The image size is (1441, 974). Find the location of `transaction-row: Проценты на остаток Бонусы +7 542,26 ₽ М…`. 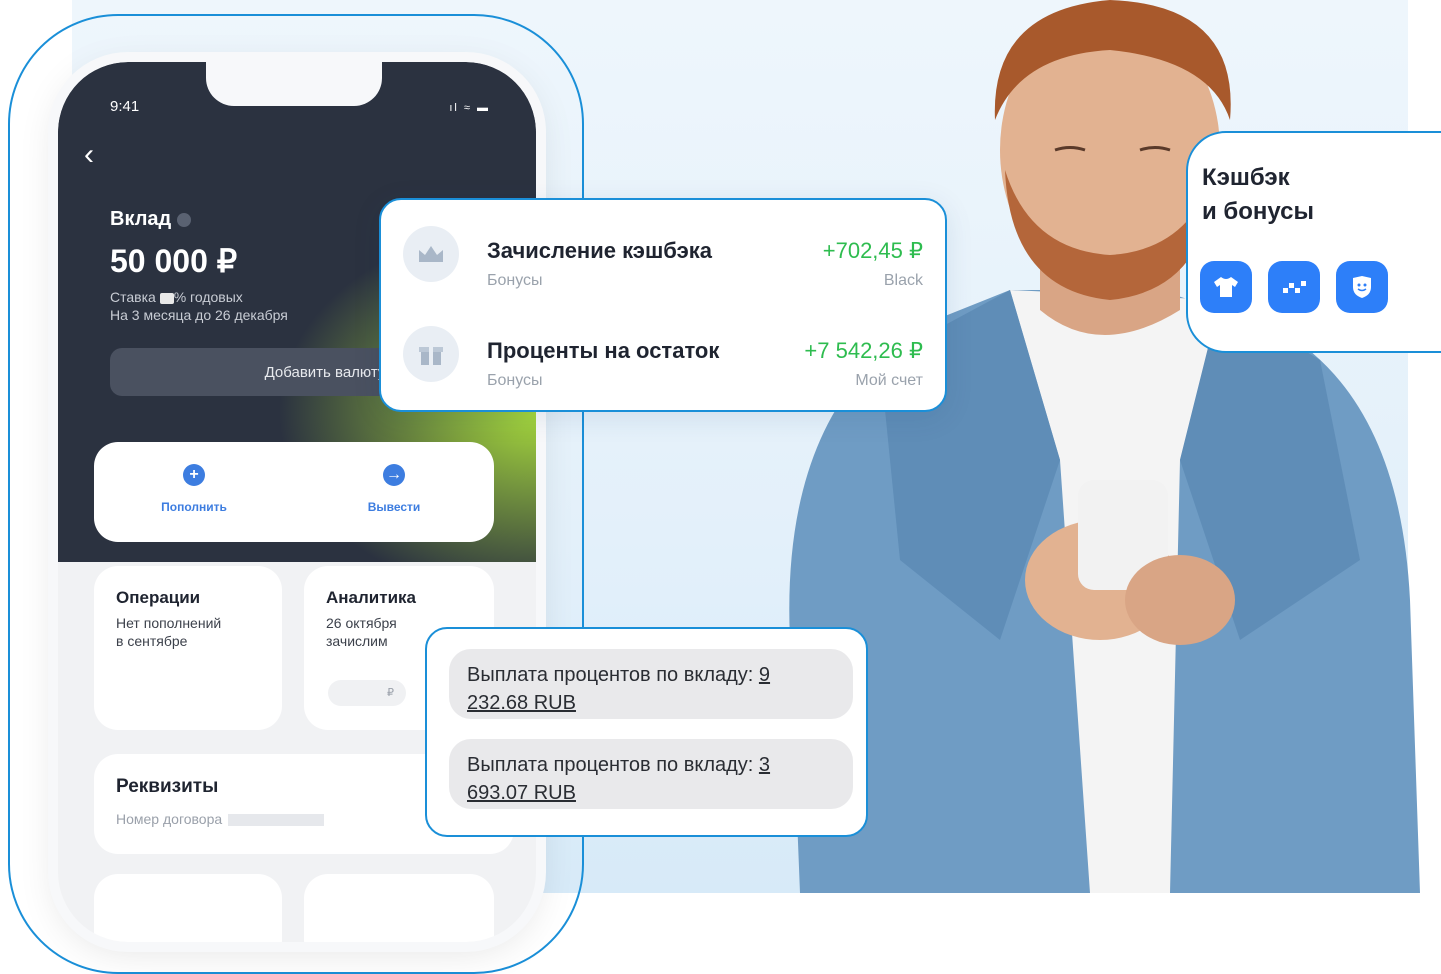

transaction-row: Проценты на остаток Бонусы +7 542,26 ₽ М… is located at coordinates (663, 348).